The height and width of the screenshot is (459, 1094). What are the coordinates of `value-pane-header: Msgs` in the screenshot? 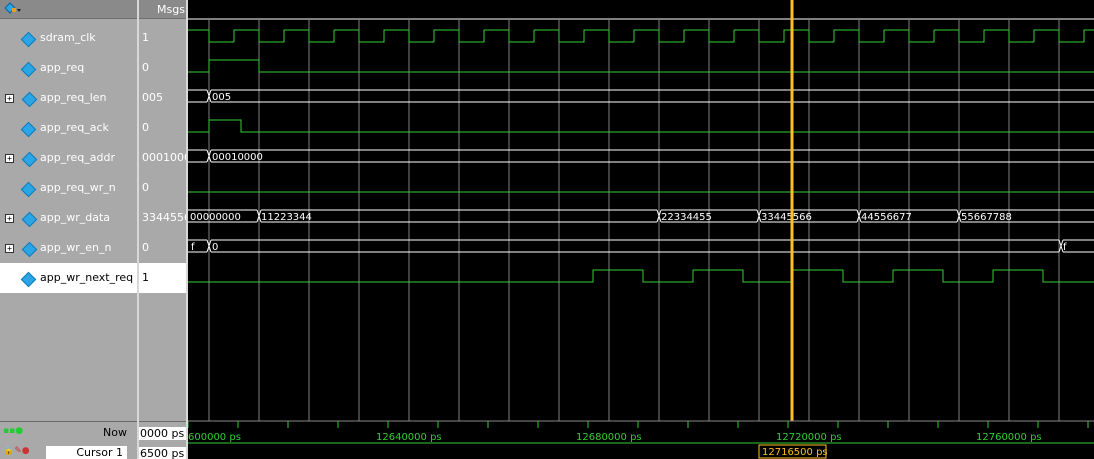 It's located at (162, 9).